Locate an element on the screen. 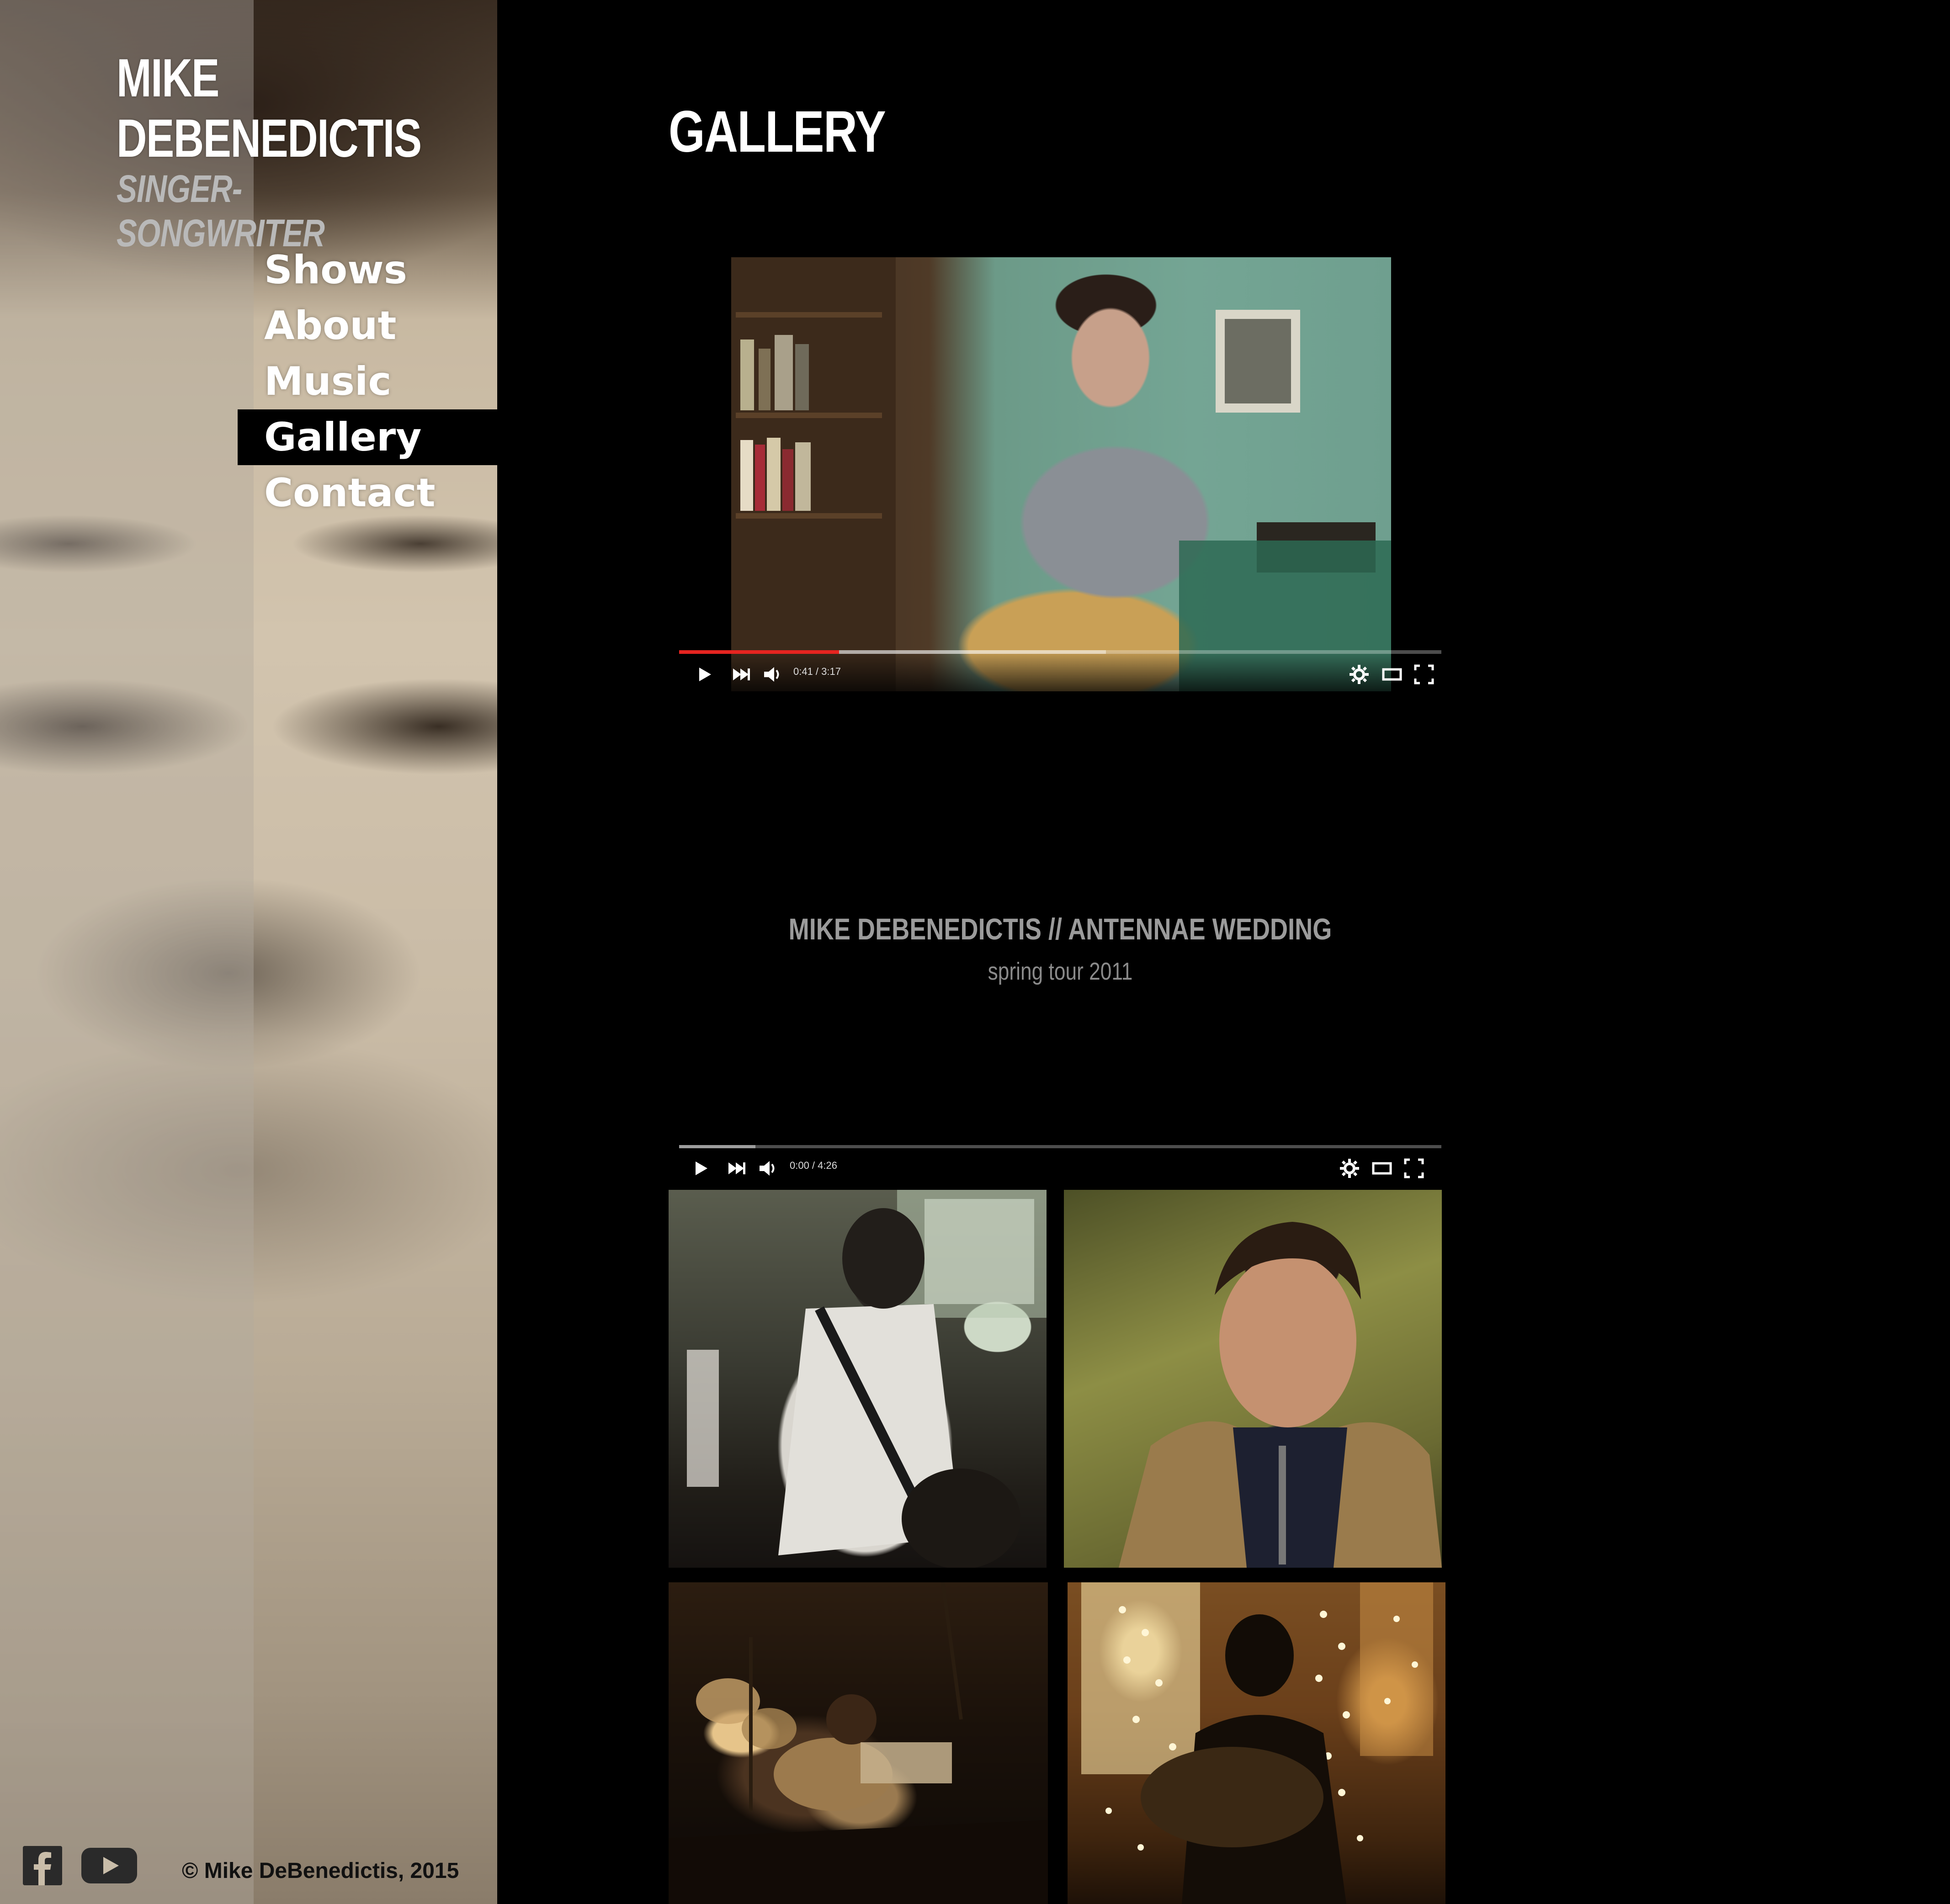  nav-item-music: Music is located at coordinates (367, 382).